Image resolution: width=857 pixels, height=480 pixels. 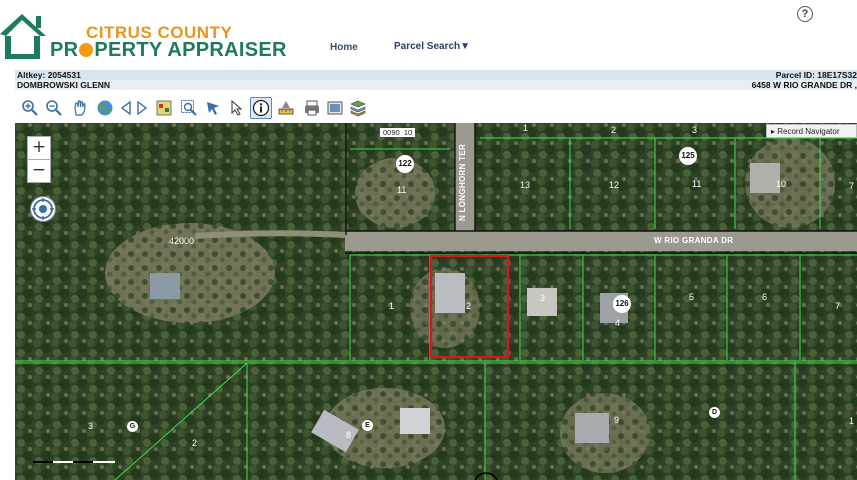 I want to click on lot-number: 10, so click(x=781, y=184).